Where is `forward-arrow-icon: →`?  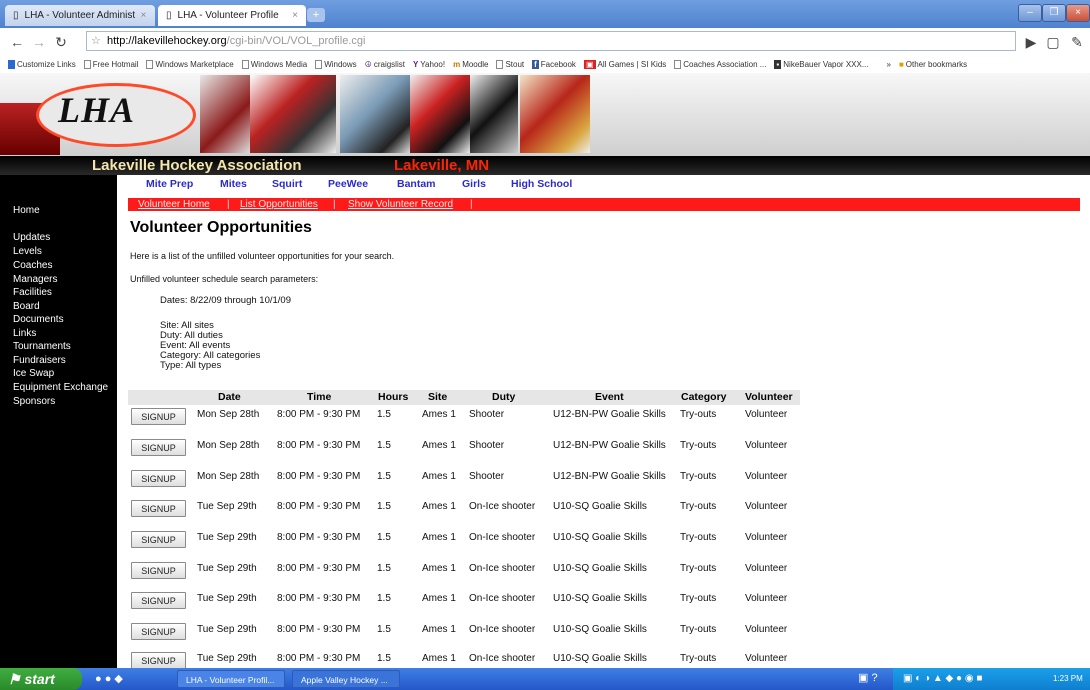
forward-arrow-icon: → is located at coordinates (39, 42).